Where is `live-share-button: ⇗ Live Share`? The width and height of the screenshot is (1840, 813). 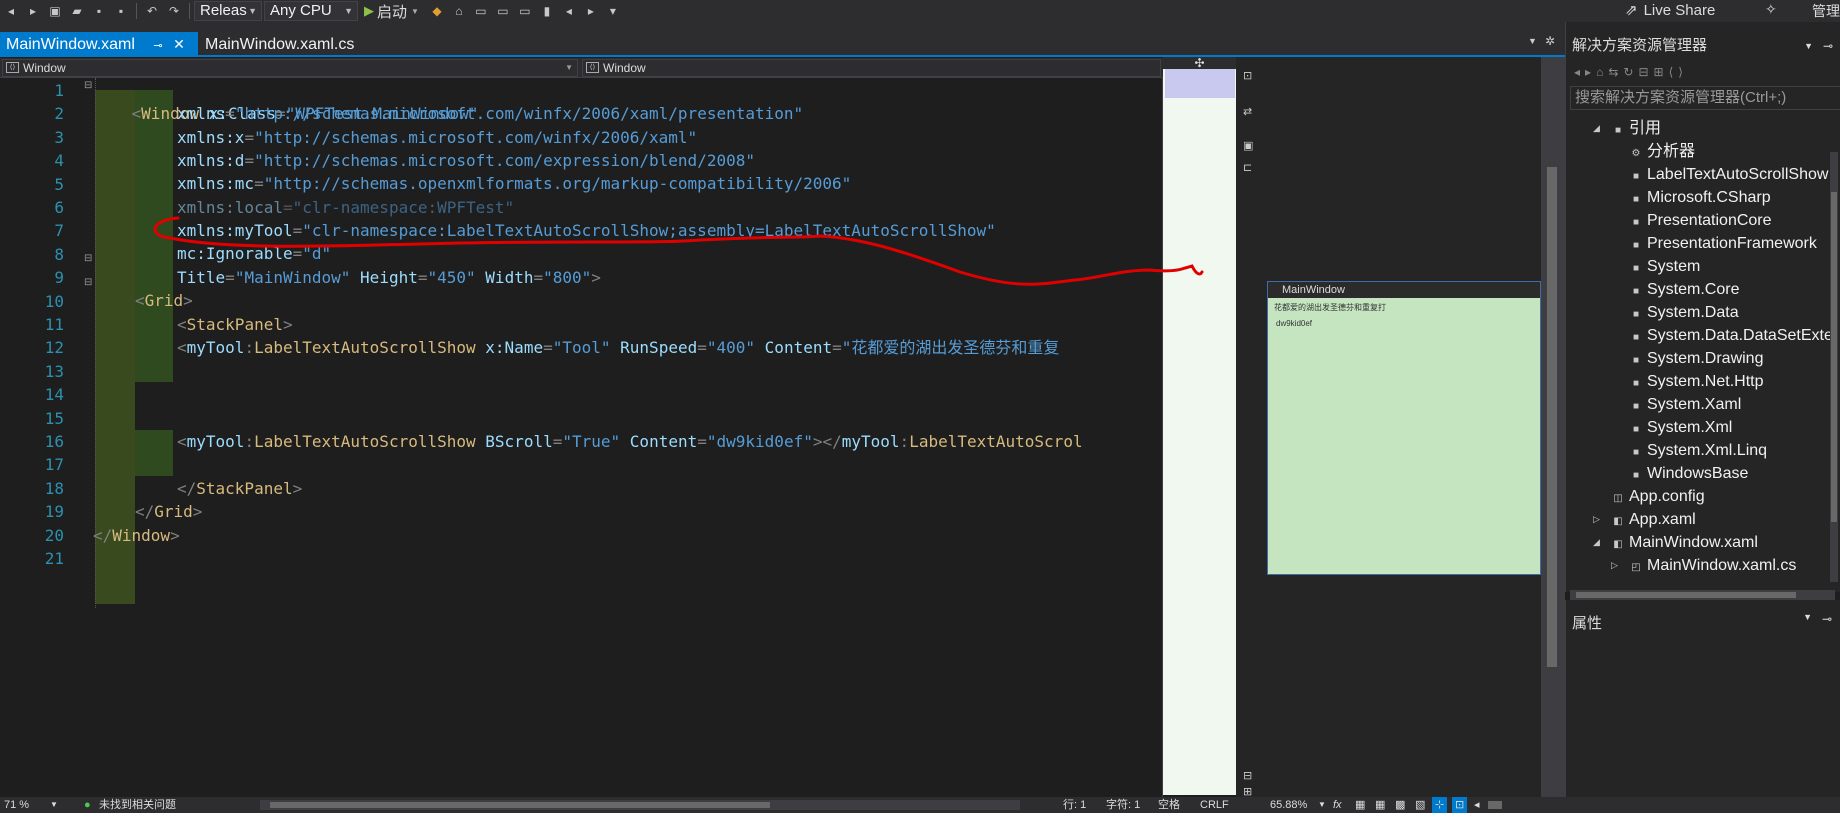 live-share-button: ⇗ Live Share is located at coordinates (1670, 10).